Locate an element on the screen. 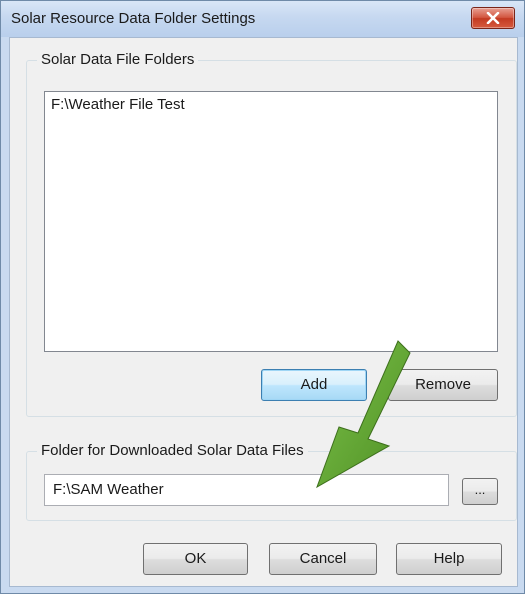 The width and height of the screenshot is (525, 595). ok-button-label: OK is located at coordinates (195, 558).